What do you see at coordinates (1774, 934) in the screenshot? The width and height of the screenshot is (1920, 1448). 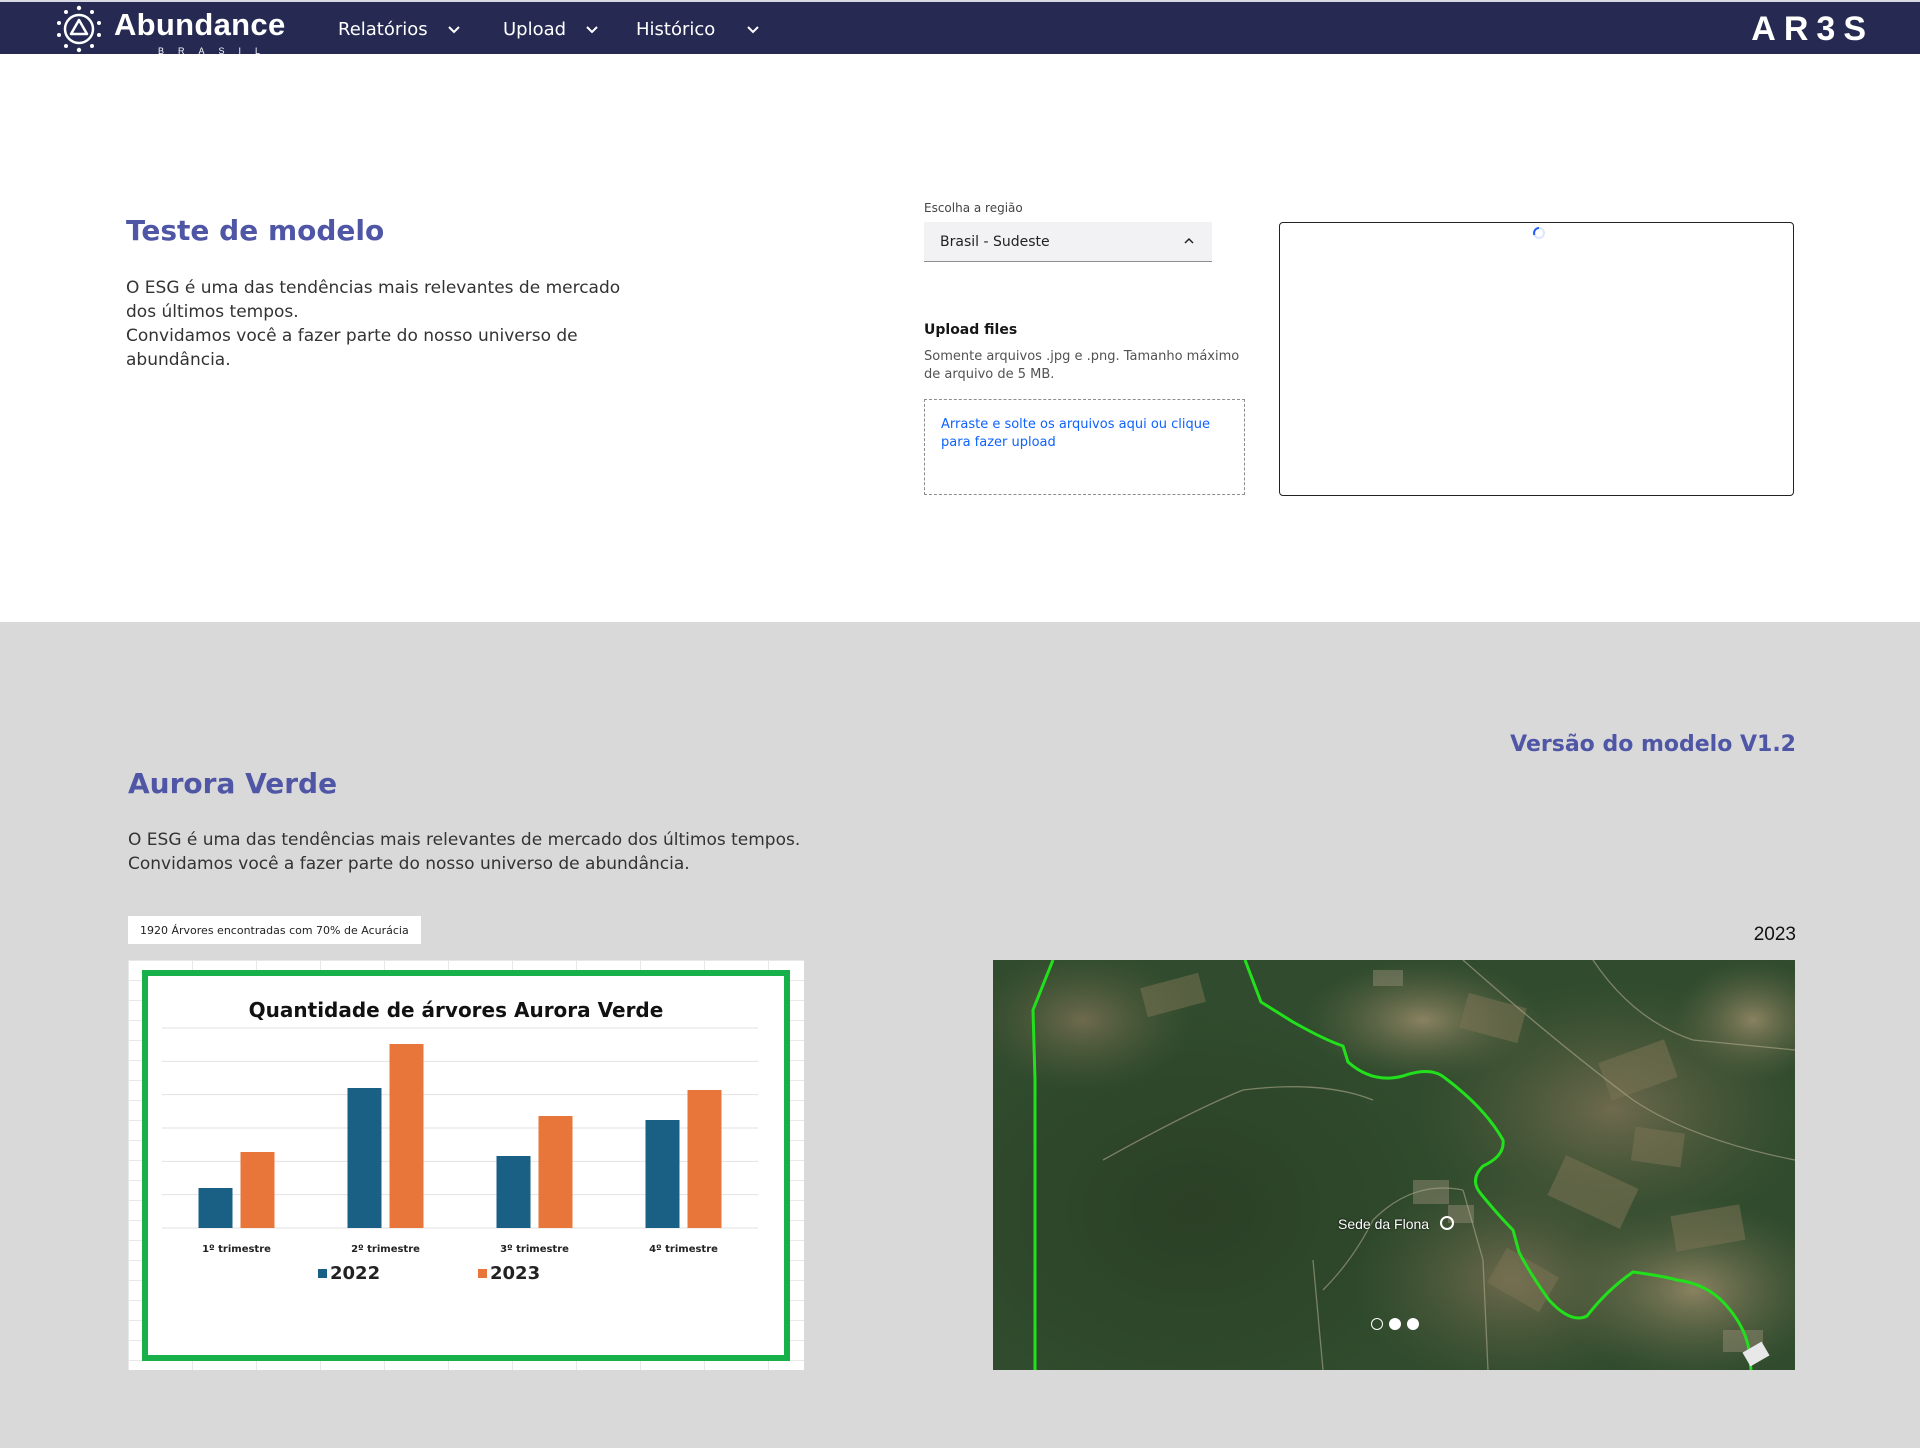 I see `map-year-label: 2023` at bounding box center [1774, 934].